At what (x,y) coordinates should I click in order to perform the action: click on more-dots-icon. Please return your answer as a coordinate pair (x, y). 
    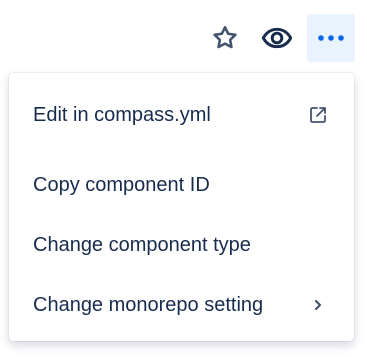
    Looking at the image, I should click on (331, 38).